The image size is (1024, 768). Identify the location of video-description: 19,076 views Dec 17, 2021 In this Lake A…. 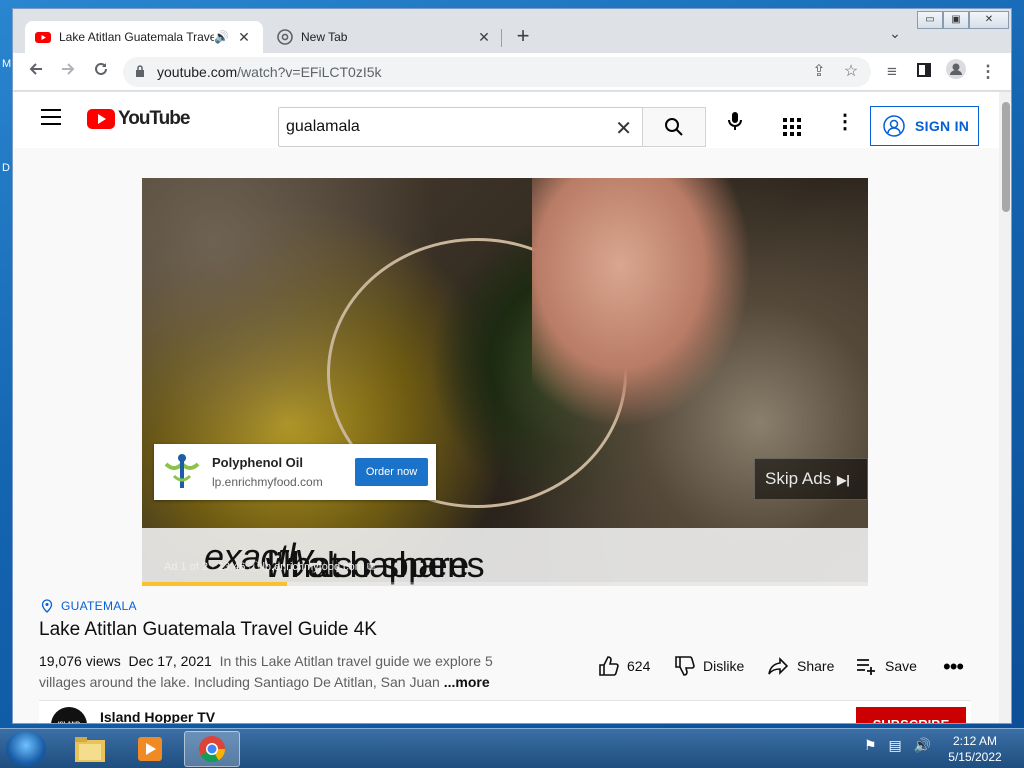
(274, 672).